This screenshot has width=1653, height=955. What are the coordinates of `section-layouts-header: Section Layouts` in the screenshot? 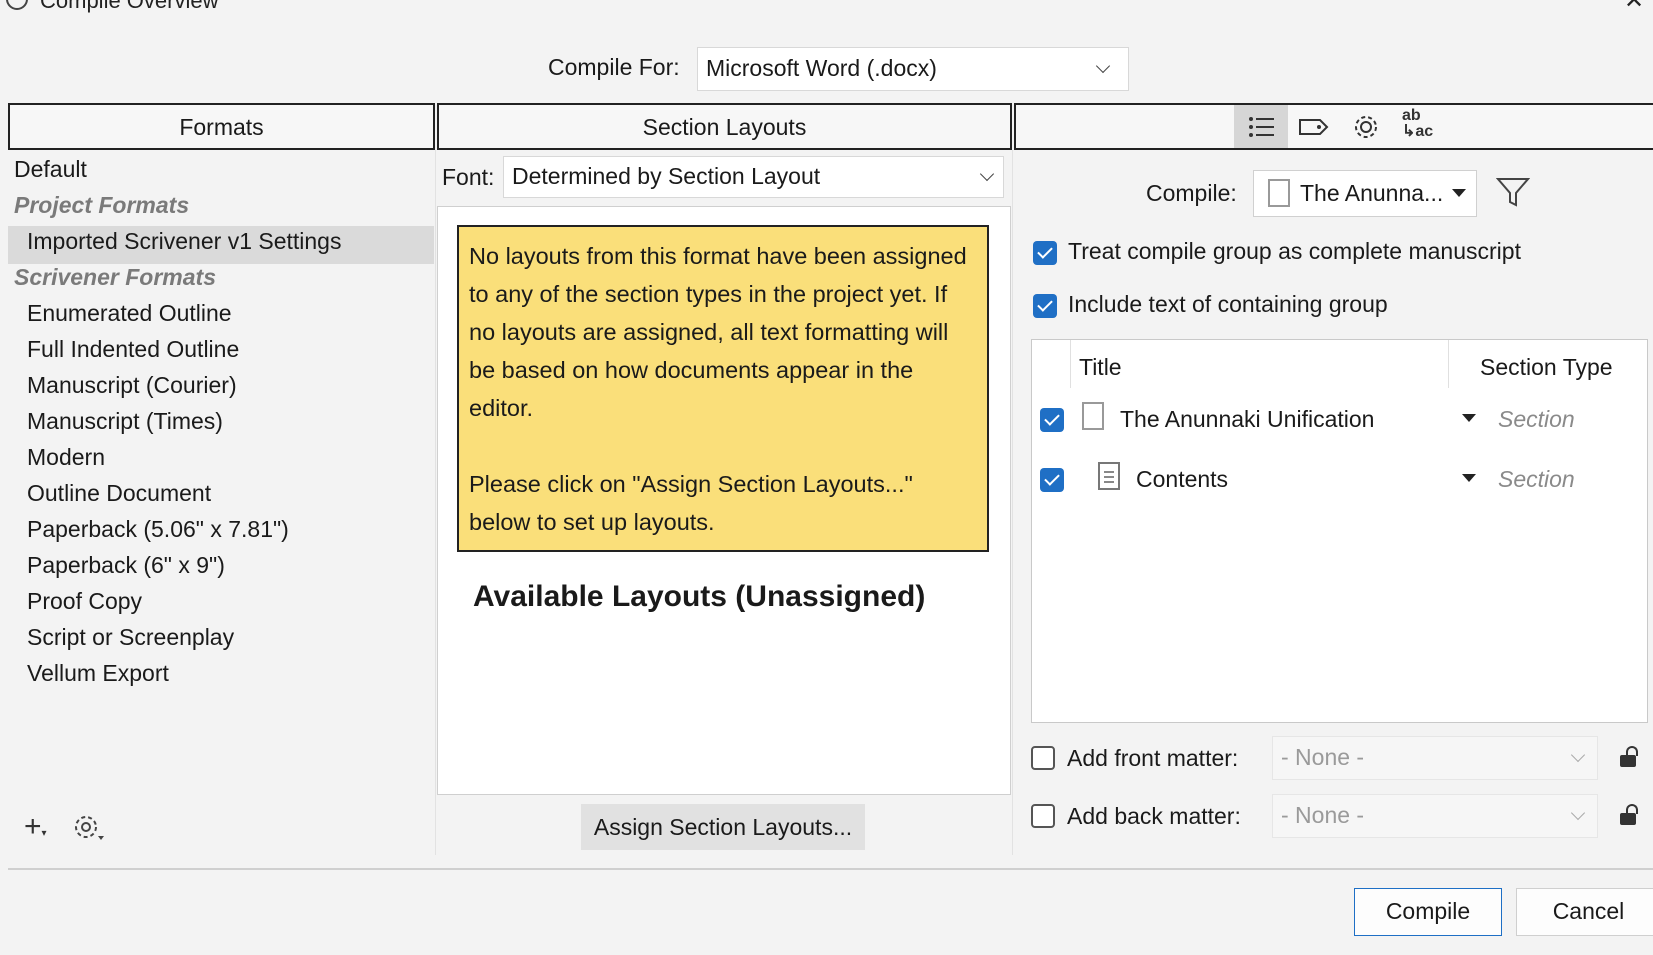 It's located at (724, 126).